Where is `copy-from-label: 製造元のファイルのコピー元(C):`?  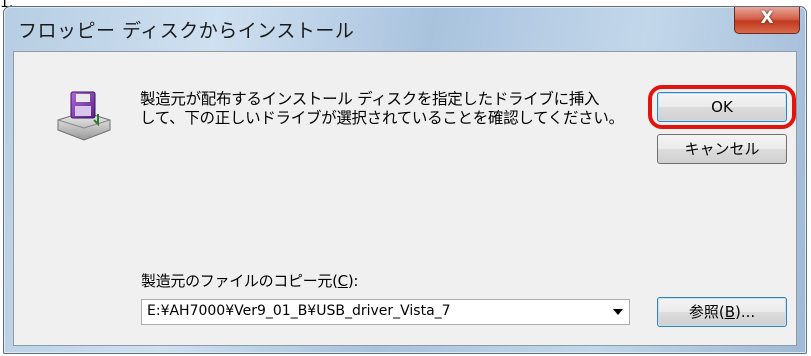 copy-from-label: 製造元のファイルのコピー元(C): is located at coordinates (249, 280).